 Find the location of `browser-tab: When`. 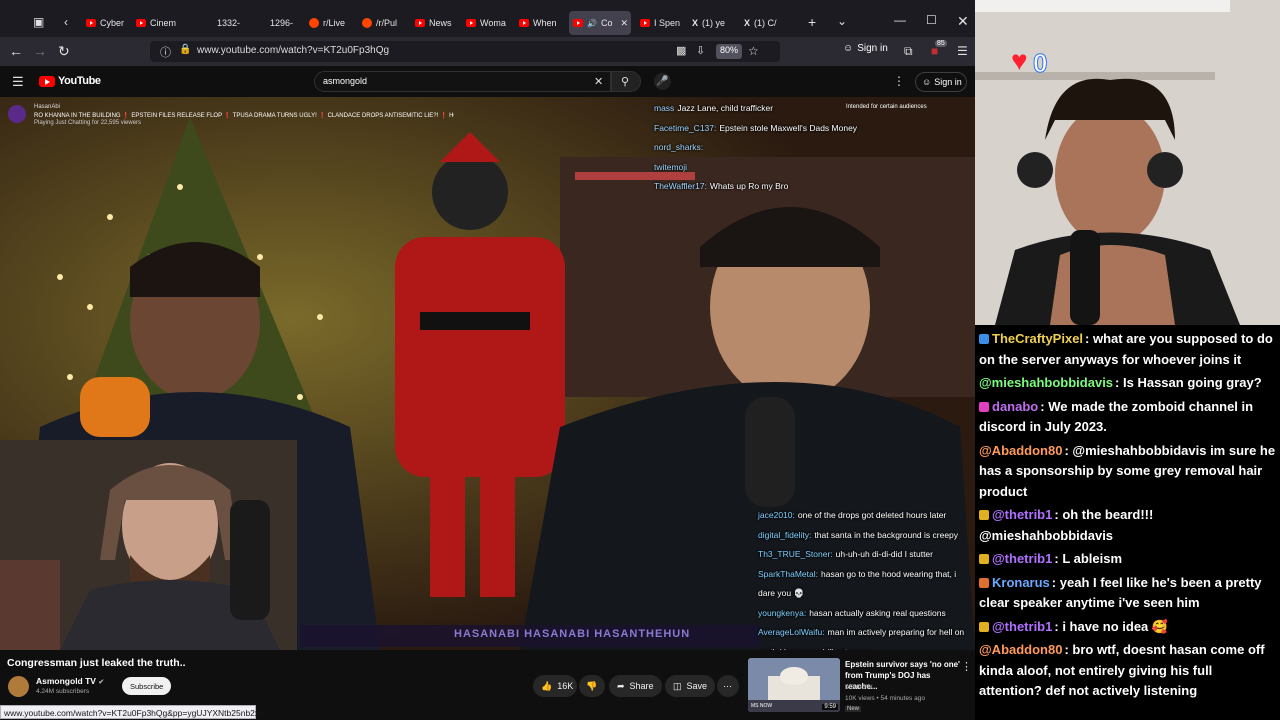

browser-tab: When is located at coordinates (540, 23).